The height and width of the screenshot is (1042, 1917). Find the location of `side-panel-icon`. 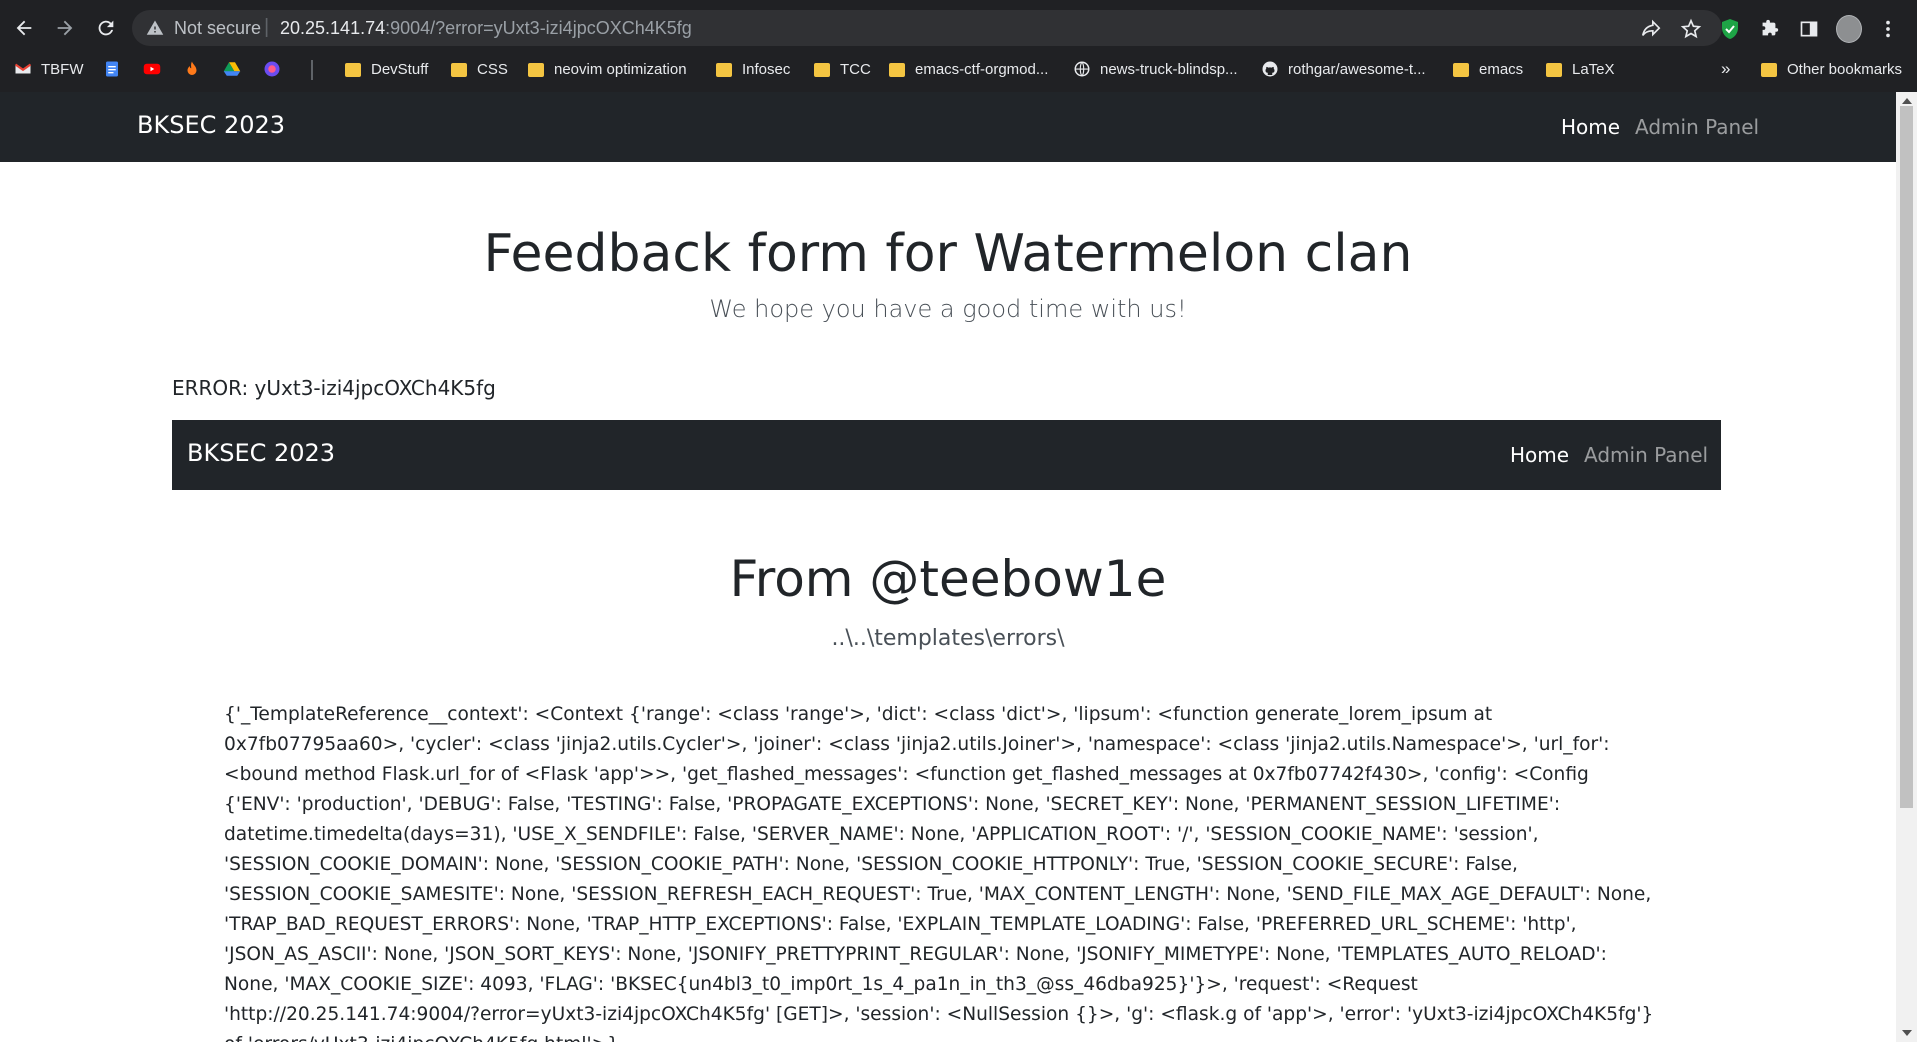

side-panel-icon is located at coordinates (1809, 29).